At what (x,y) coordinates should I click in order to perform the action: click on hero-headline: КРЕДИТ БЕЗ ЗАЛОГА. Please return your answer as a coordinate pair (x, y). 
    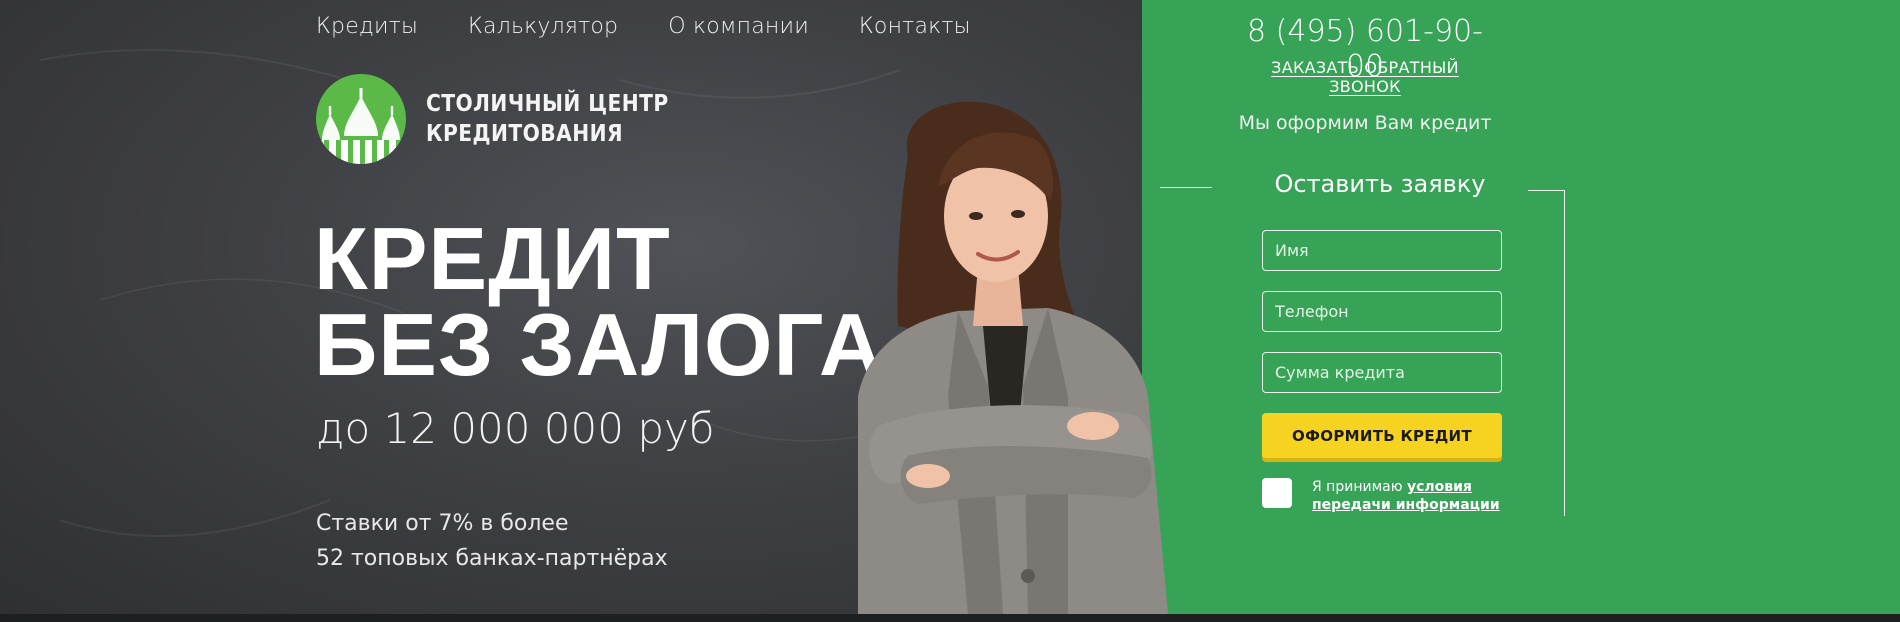
    Looking at the image, I should click on (599, 301).